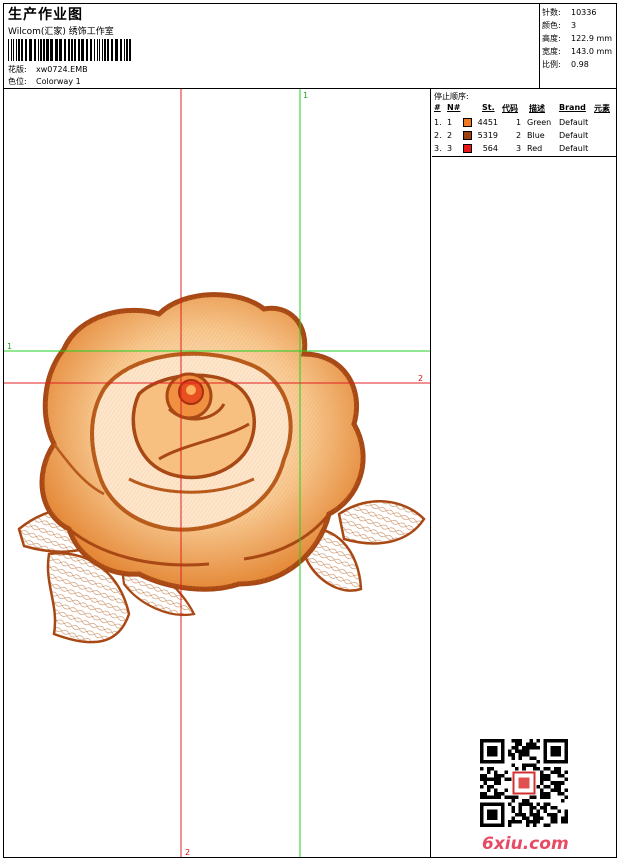 This screenshot has width=620, height=860. Describe the element at coordinates (569, 12) in the screenshot. I see `stat-stitches: 针数: 10336` at that location.